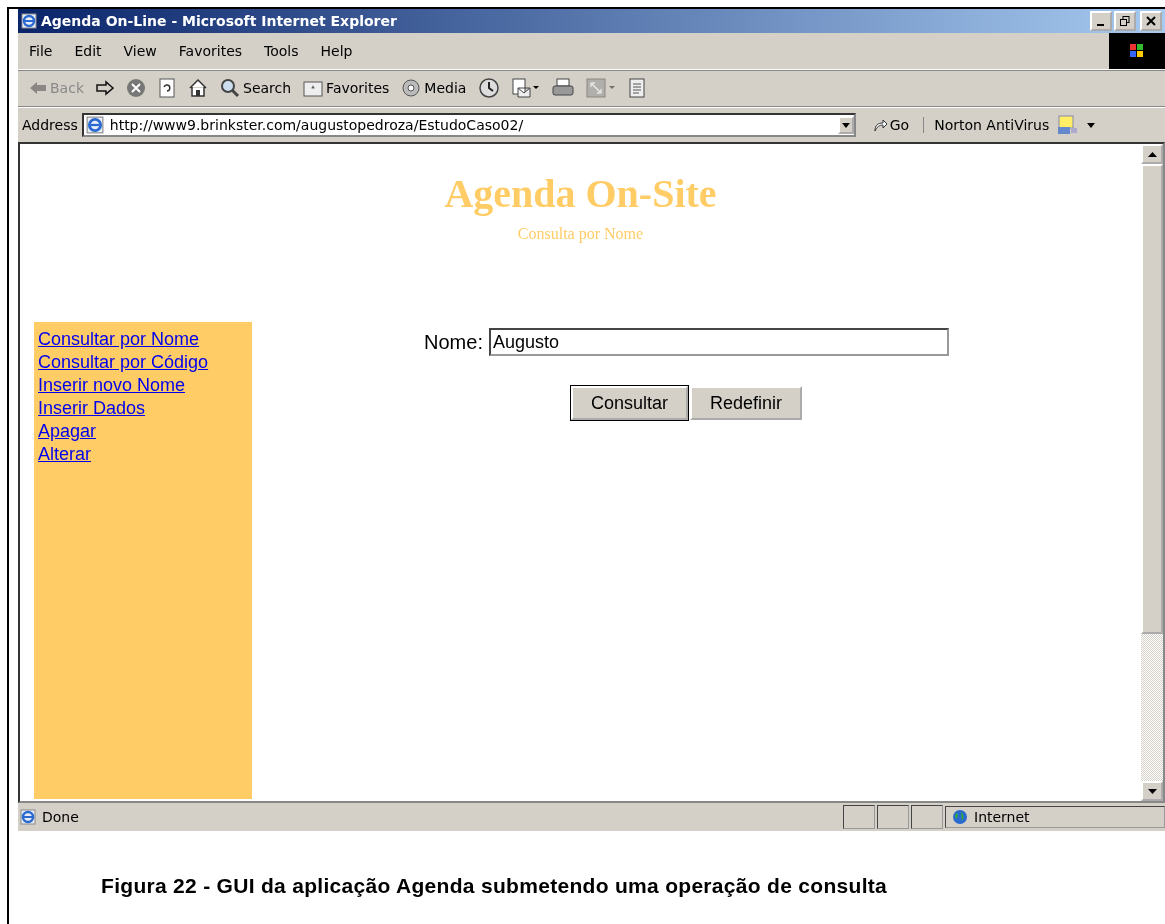 The width and height of the screenshot is (1165, 924). Describe the element at coordinates (230, 88) in the screenshot. I see `search-icon` at that location.